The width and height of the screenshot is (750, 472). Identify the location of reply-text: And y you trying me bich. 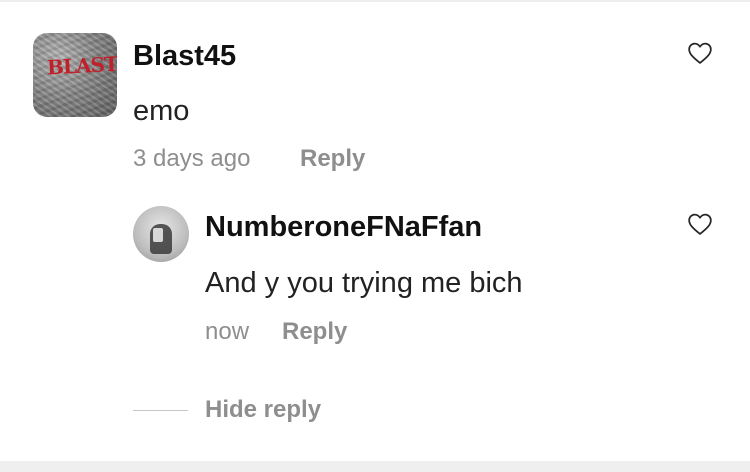
(364, 283).